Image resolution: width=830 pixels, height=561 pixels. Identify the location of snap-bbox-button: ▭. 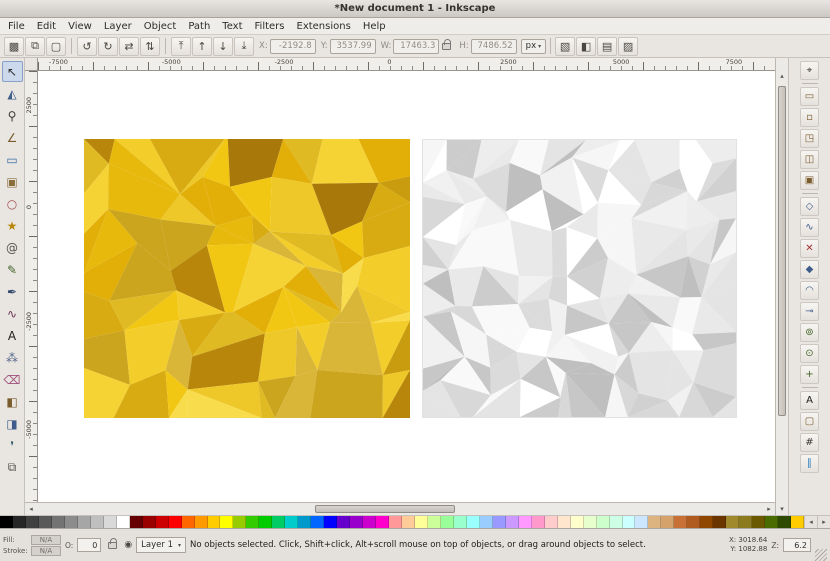
(809, 96).